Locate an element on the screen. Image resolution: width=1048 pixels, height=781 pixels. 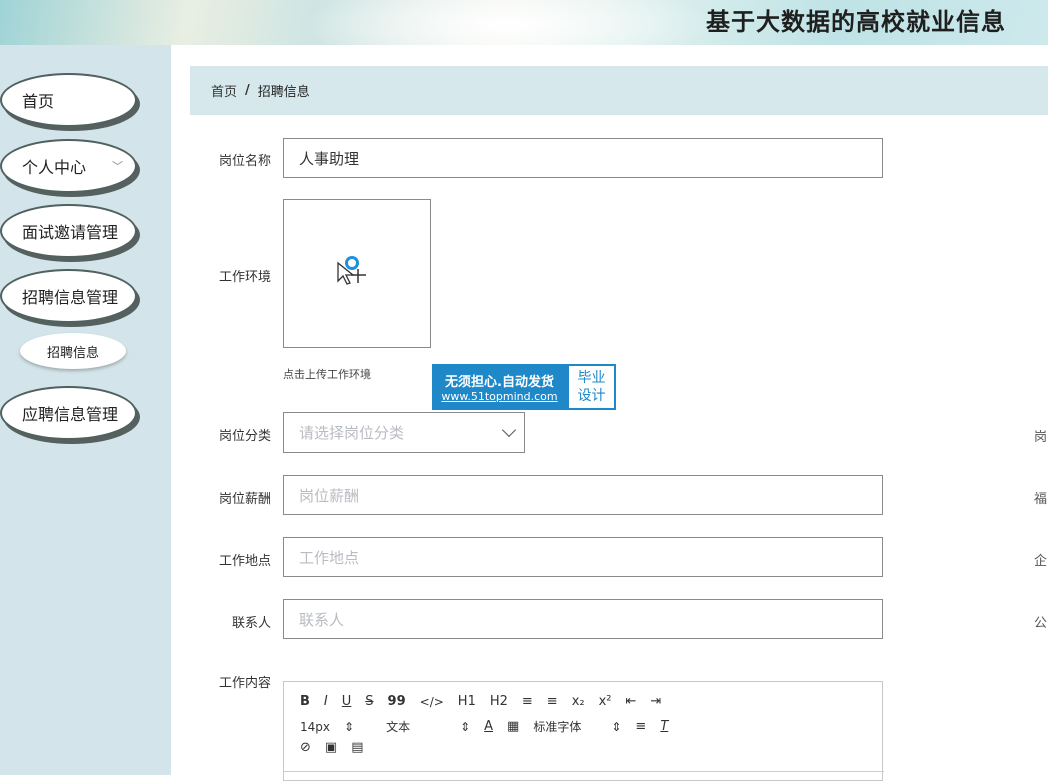
watermark-url: www.51topmind.com is located at coordinates (499, 396).